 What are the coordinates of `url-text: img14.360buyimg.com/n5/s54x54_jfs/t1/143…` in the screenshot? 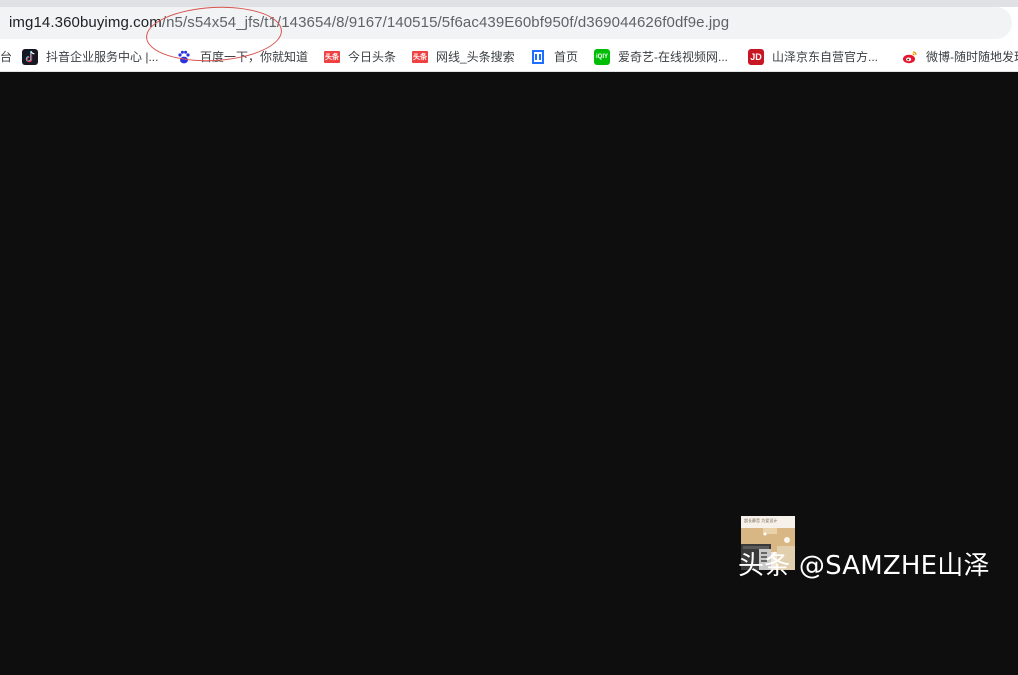 It's located at (369, 23).